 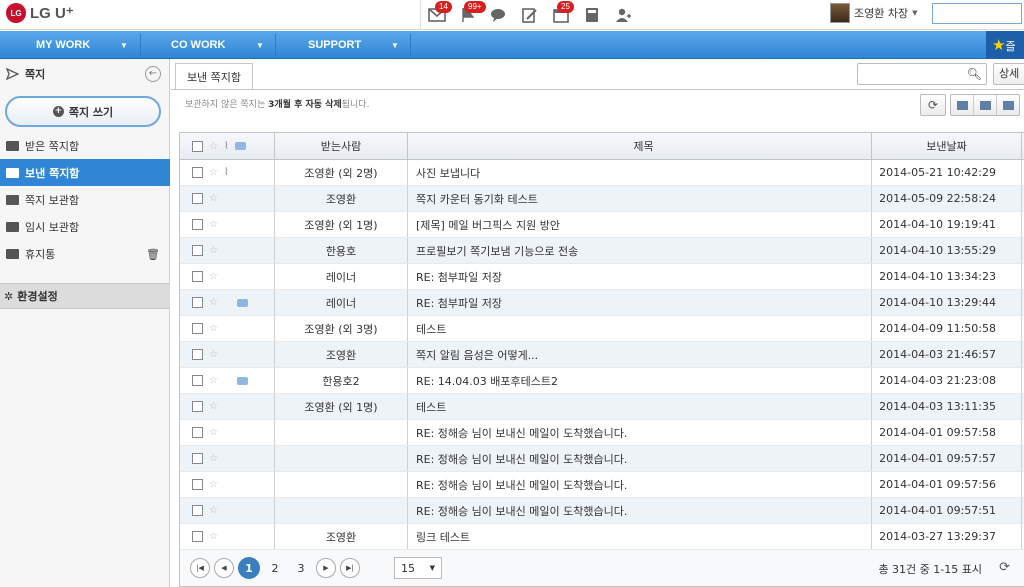 I want to click on calendar-icon: 25, so click(x=560, y=15).